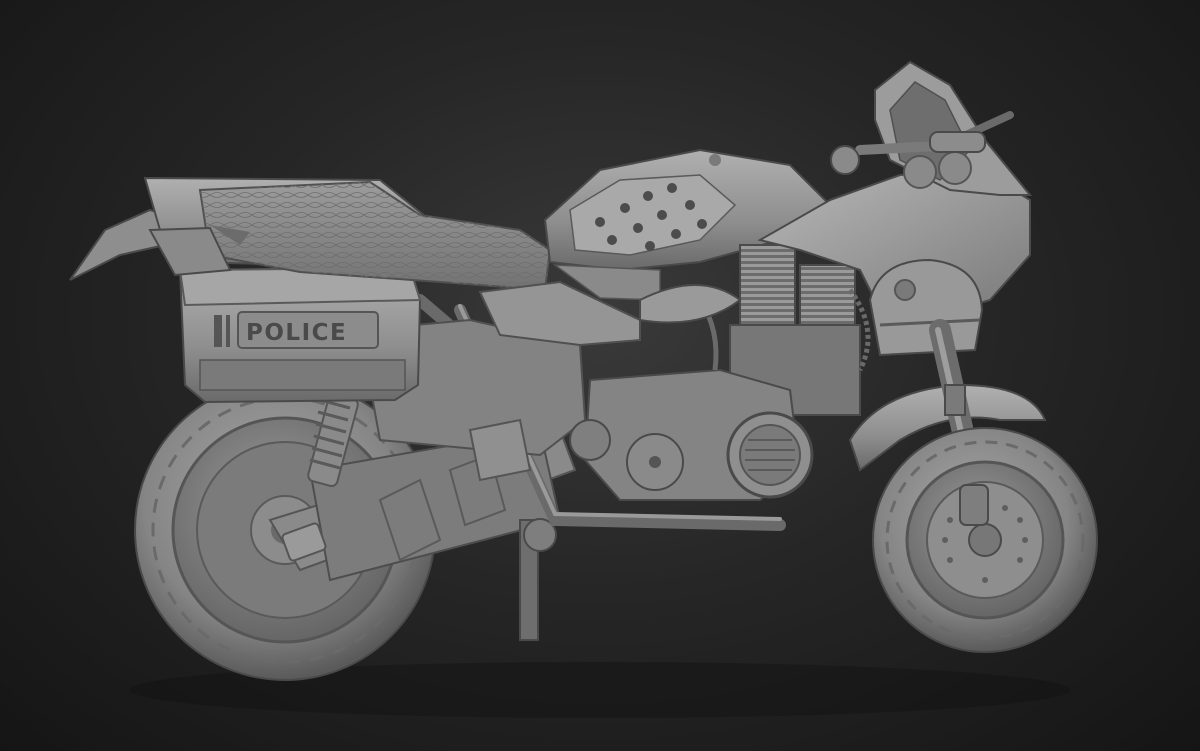 The height and width of the screenshot is (751, 1200). I want to click on helmet, so click(926, 307).